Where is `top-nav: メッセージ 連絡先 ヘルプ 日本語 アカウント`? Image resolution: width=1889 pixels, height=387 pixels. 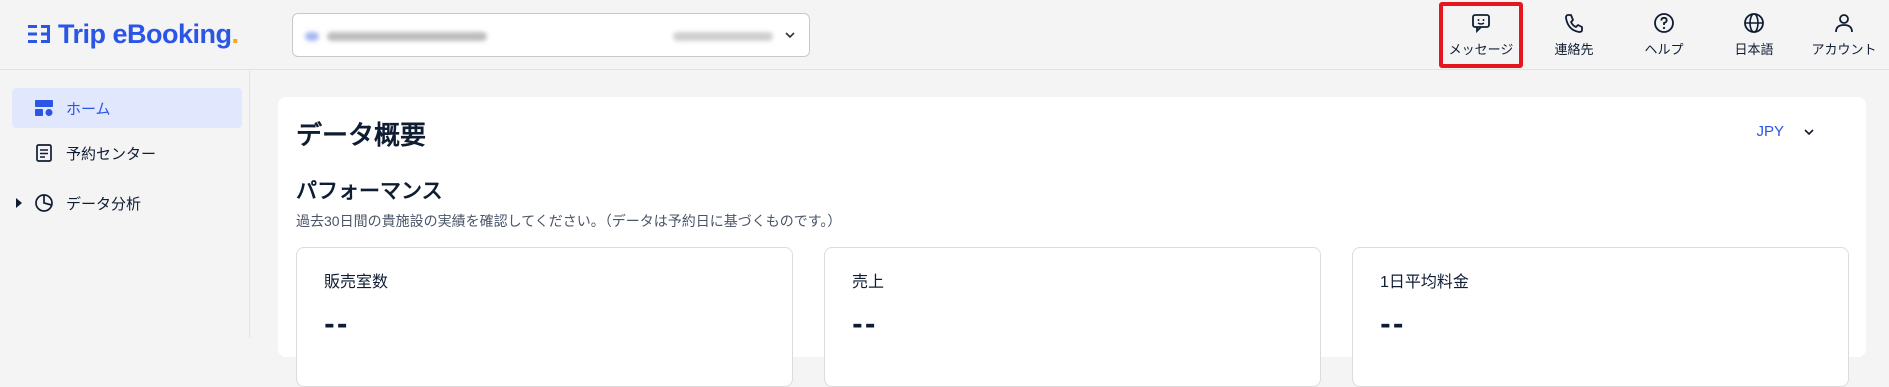 top-nav: メッセージ 連絡先 ヘルプ 日本語 アカウント is located at coordinates (1664, 35).